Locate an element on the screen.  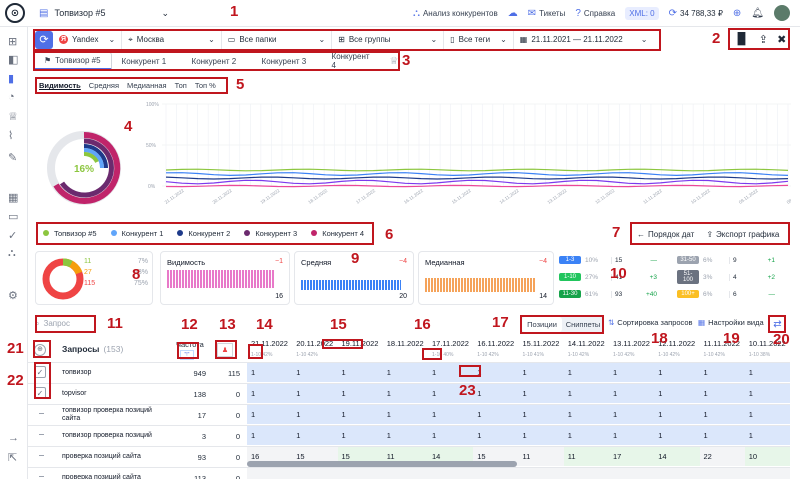
position-cell: 22 is located at coordinates (722, 456).